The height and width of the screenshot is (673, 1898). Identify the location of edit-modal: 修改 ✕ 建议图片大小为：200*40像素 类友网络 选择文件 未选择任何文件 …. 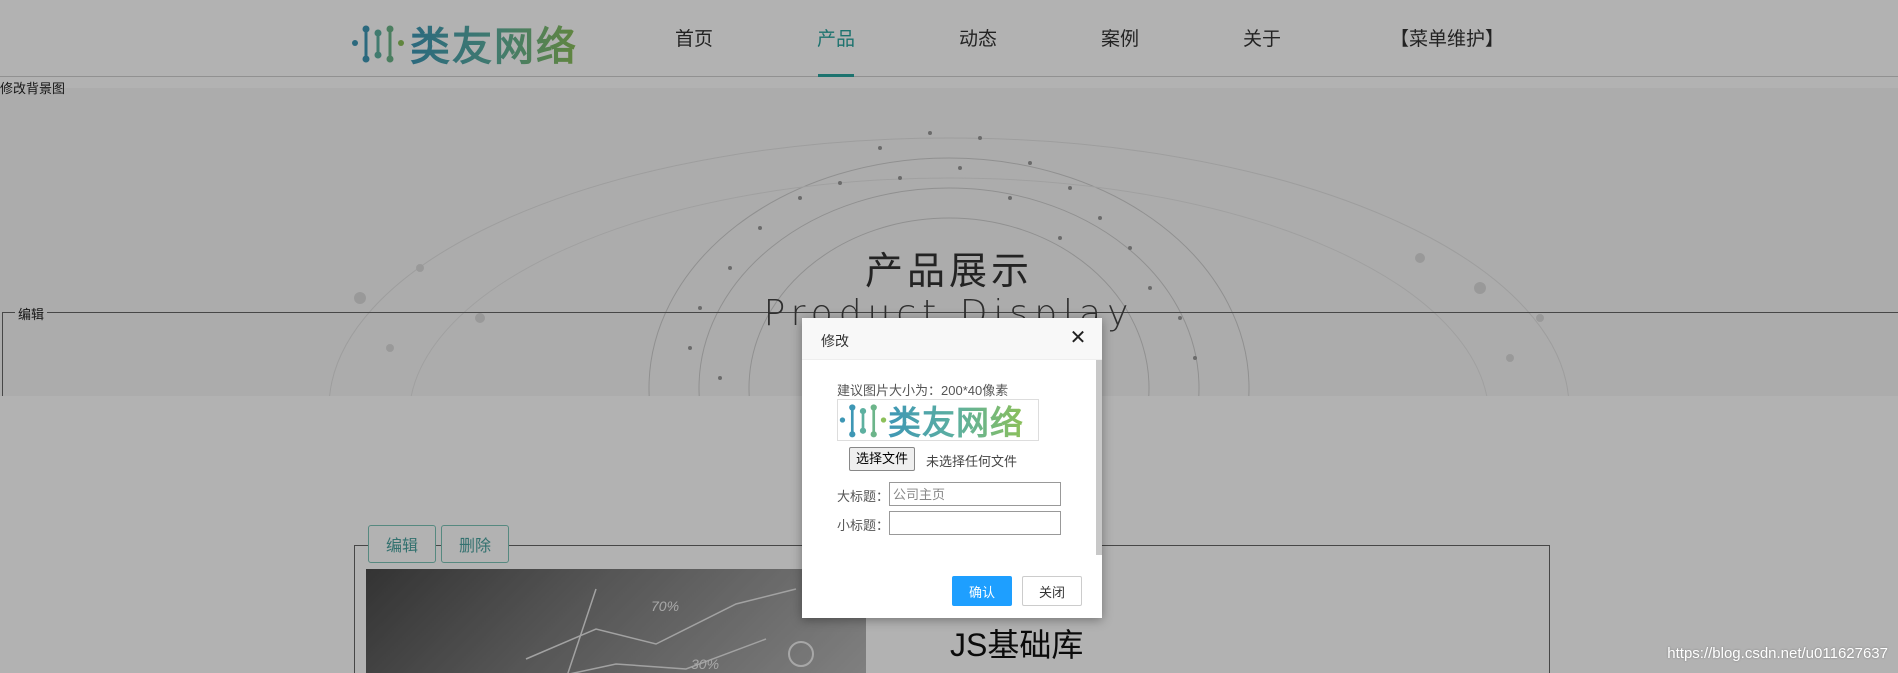
(952, 468).